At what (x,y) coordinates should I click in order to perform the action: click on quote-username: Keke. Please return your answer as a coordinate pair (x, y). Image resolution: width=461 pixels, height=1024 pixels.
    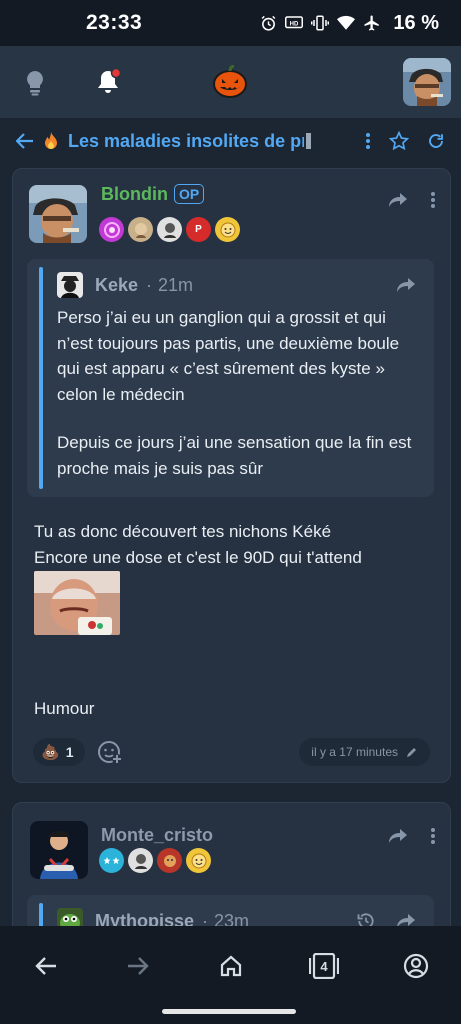
    Looking at the image, I should click on (116, 285).